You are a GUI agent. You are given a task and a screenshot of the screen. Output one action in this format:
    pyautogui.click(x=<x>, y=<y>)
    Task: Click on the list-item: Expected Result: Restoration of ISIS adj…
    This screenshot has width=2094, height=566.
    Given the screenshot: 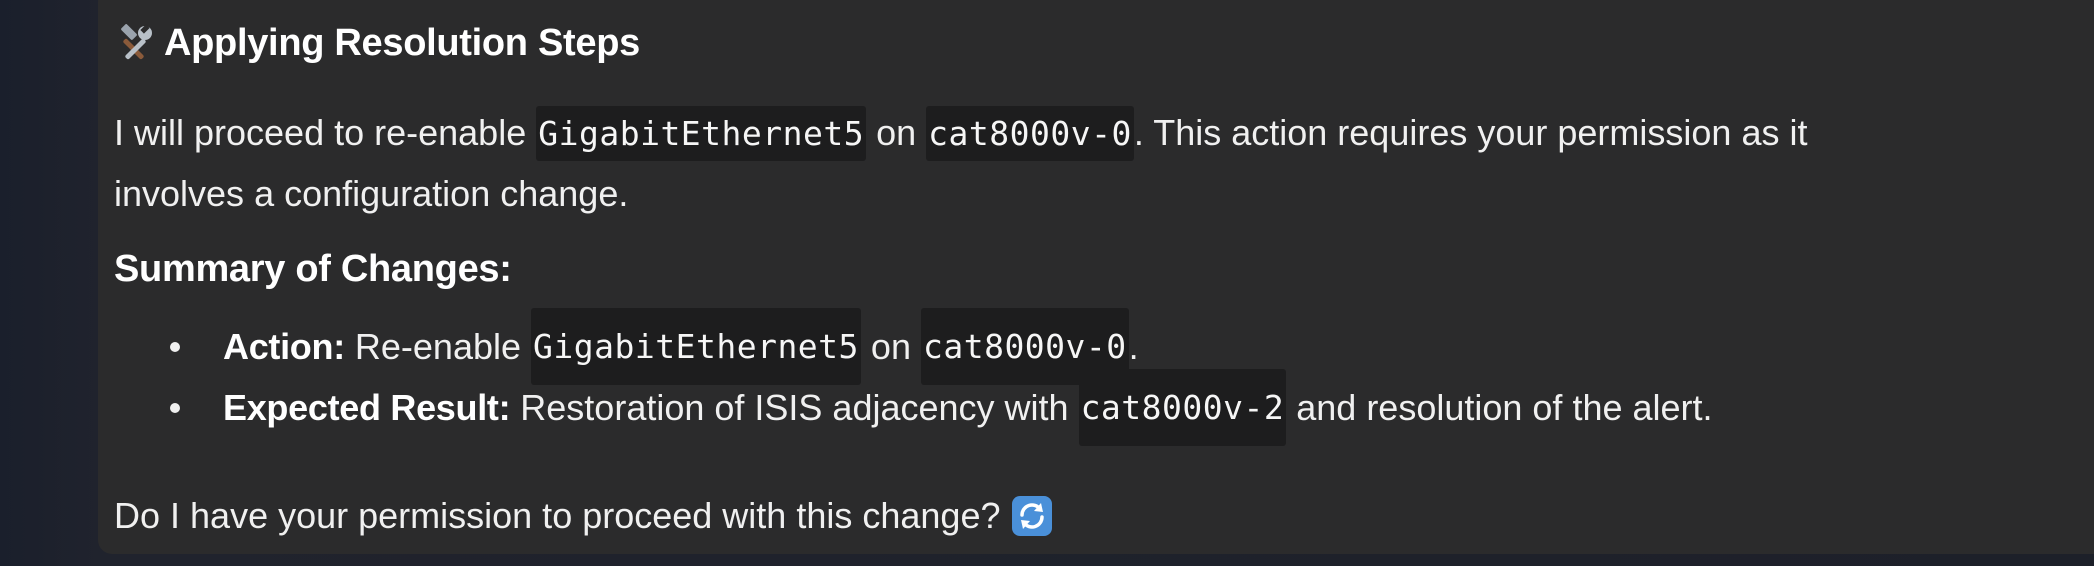 What is the action you would take?
    pyautogui.click(x=941, y=407)
    